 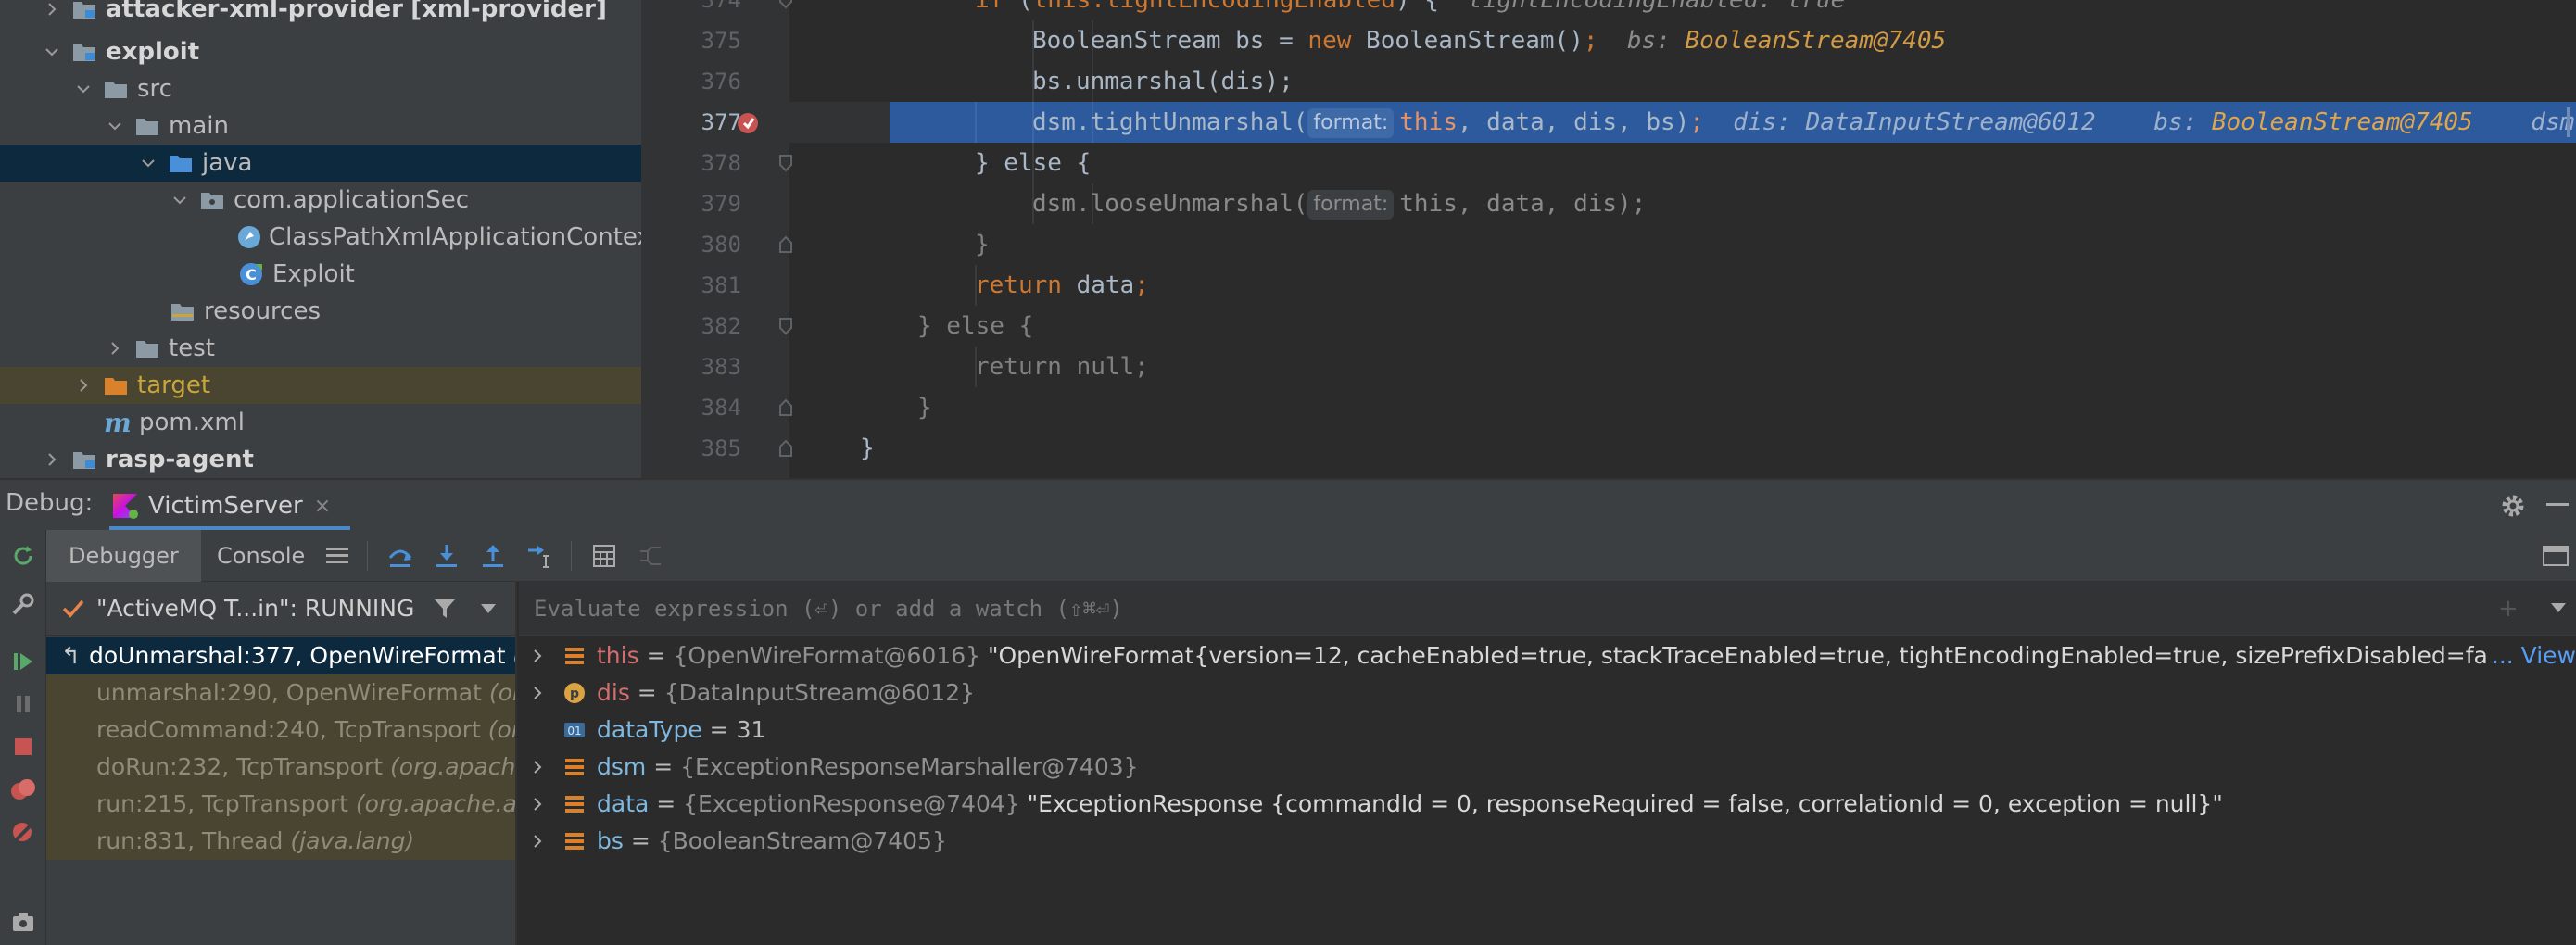 I want to click on menu-icon, so click(x=337, y=556).